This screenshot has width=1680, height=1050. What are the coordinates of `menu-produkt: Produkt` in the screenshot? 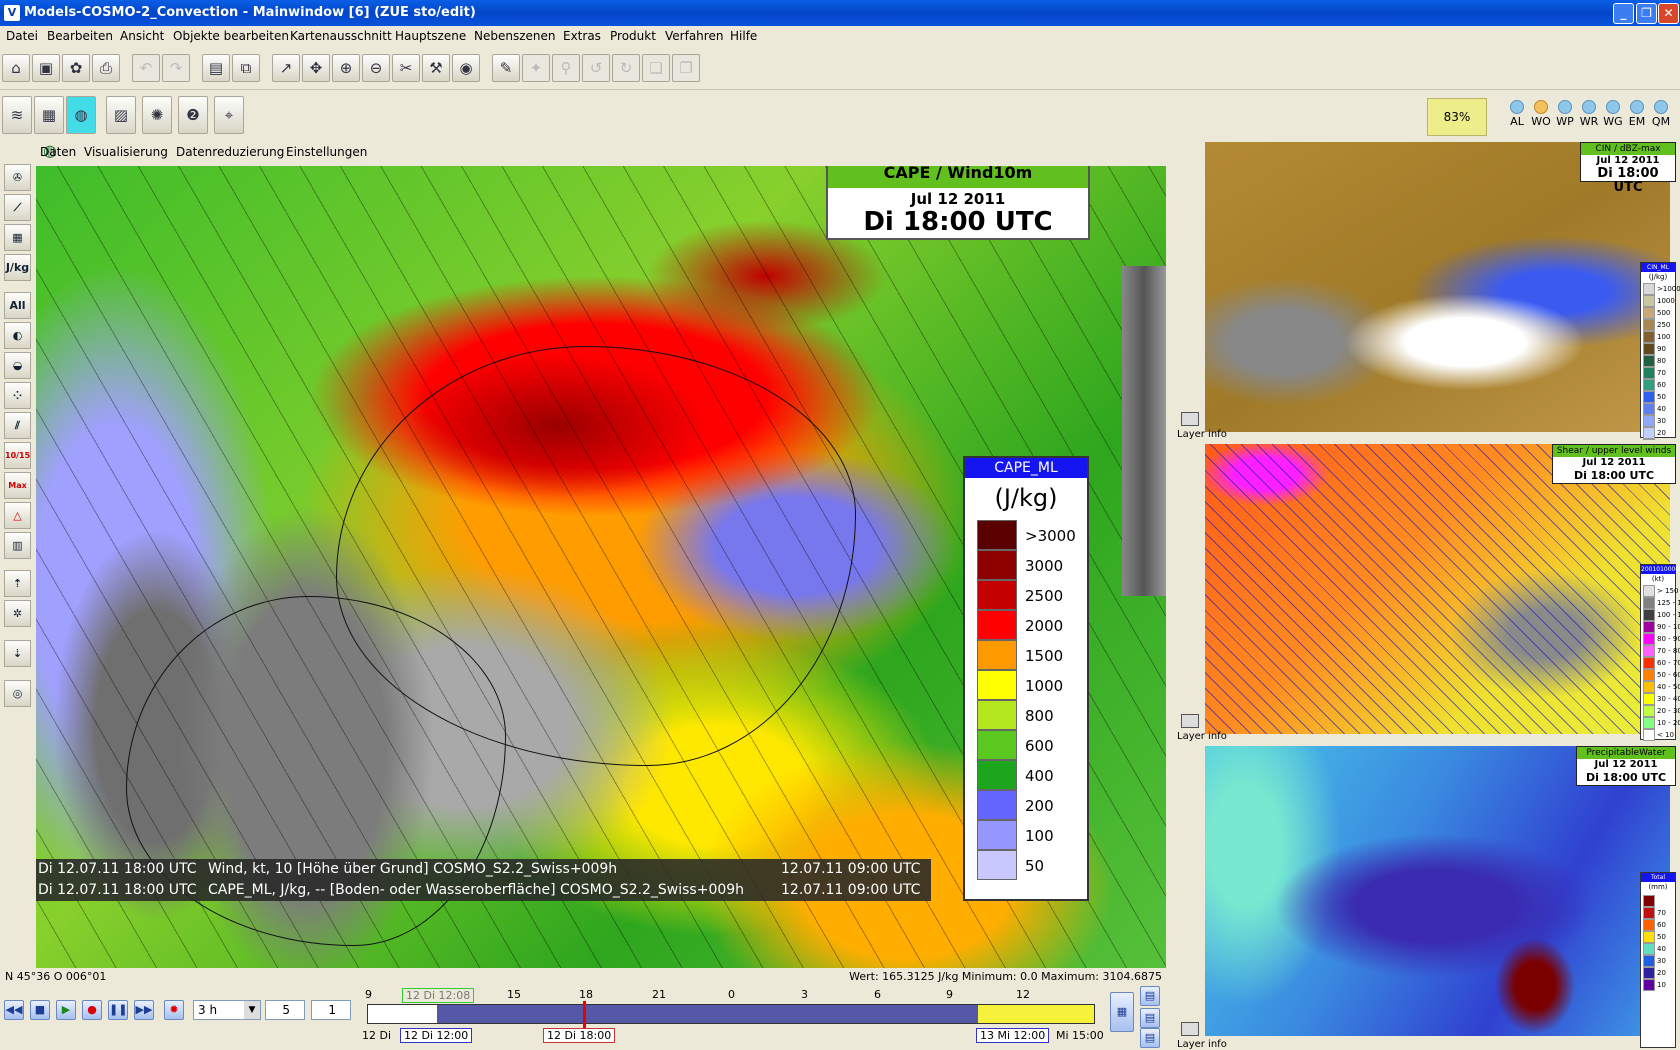 It's located at (633, 36).